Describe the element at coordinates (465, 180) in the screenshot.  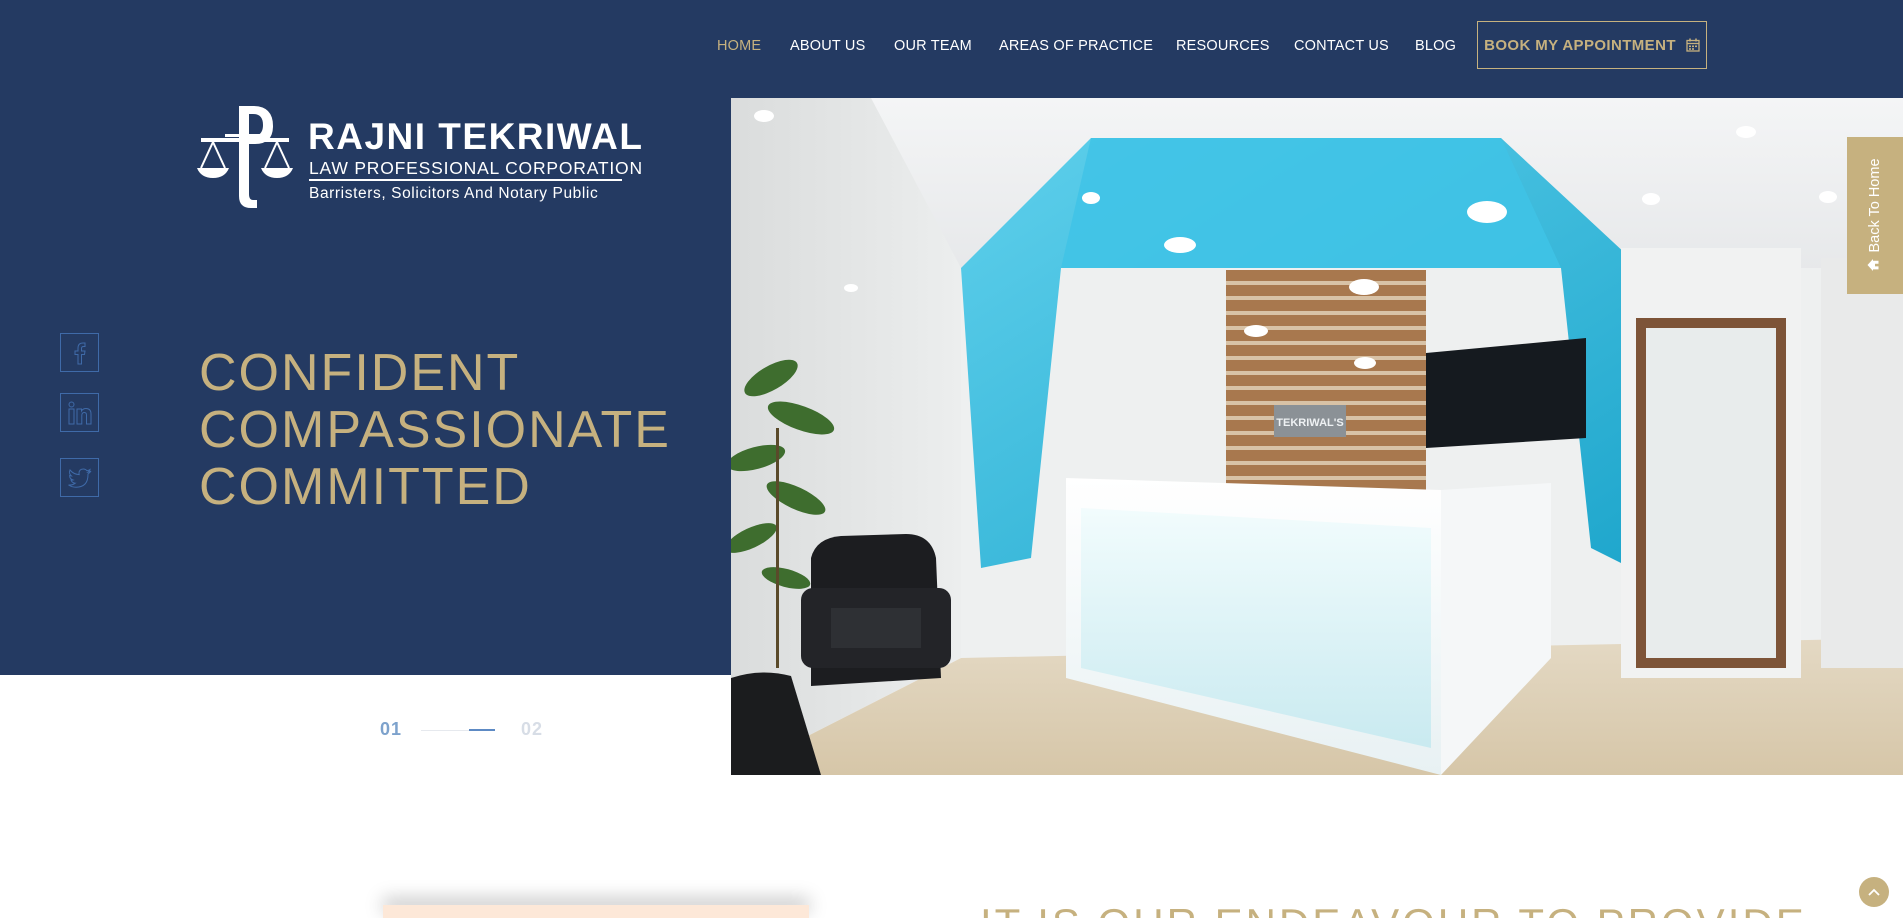
I see `logo-divider` at that location.